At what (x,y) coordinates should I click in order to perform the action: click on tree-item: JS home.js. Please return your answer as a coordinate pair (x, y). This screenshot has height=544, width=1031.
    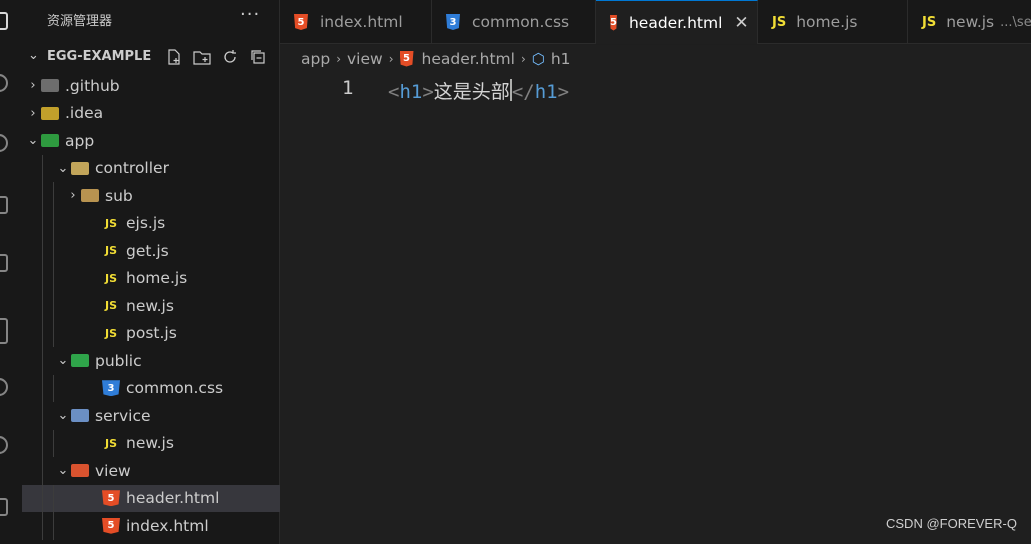
    Looking at the image, I should click on (151, 278).